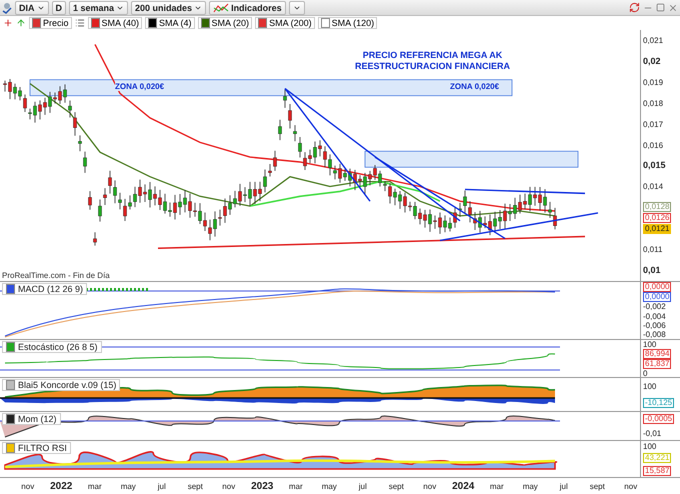 The height and width of the screenshot is (494, 680). I want to click on units-dropdown: 200 unidades, so click(168, 7).